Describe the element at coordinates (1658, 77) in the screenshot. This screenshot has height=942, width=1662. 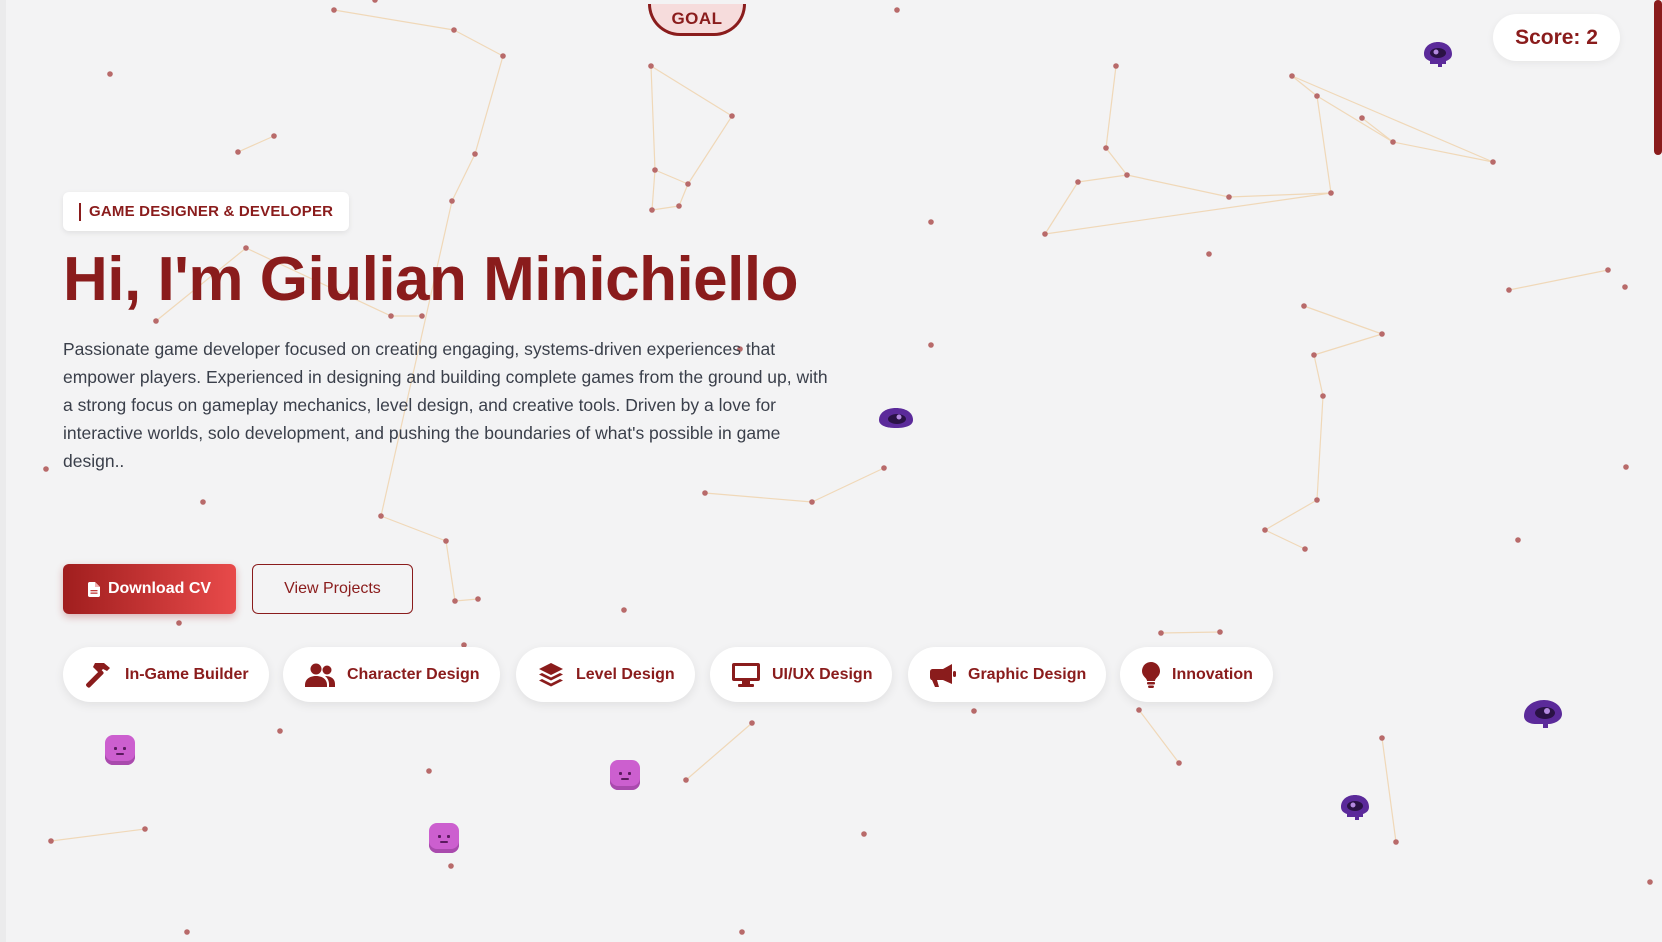
I see `scrollbar-thumb` at that location.